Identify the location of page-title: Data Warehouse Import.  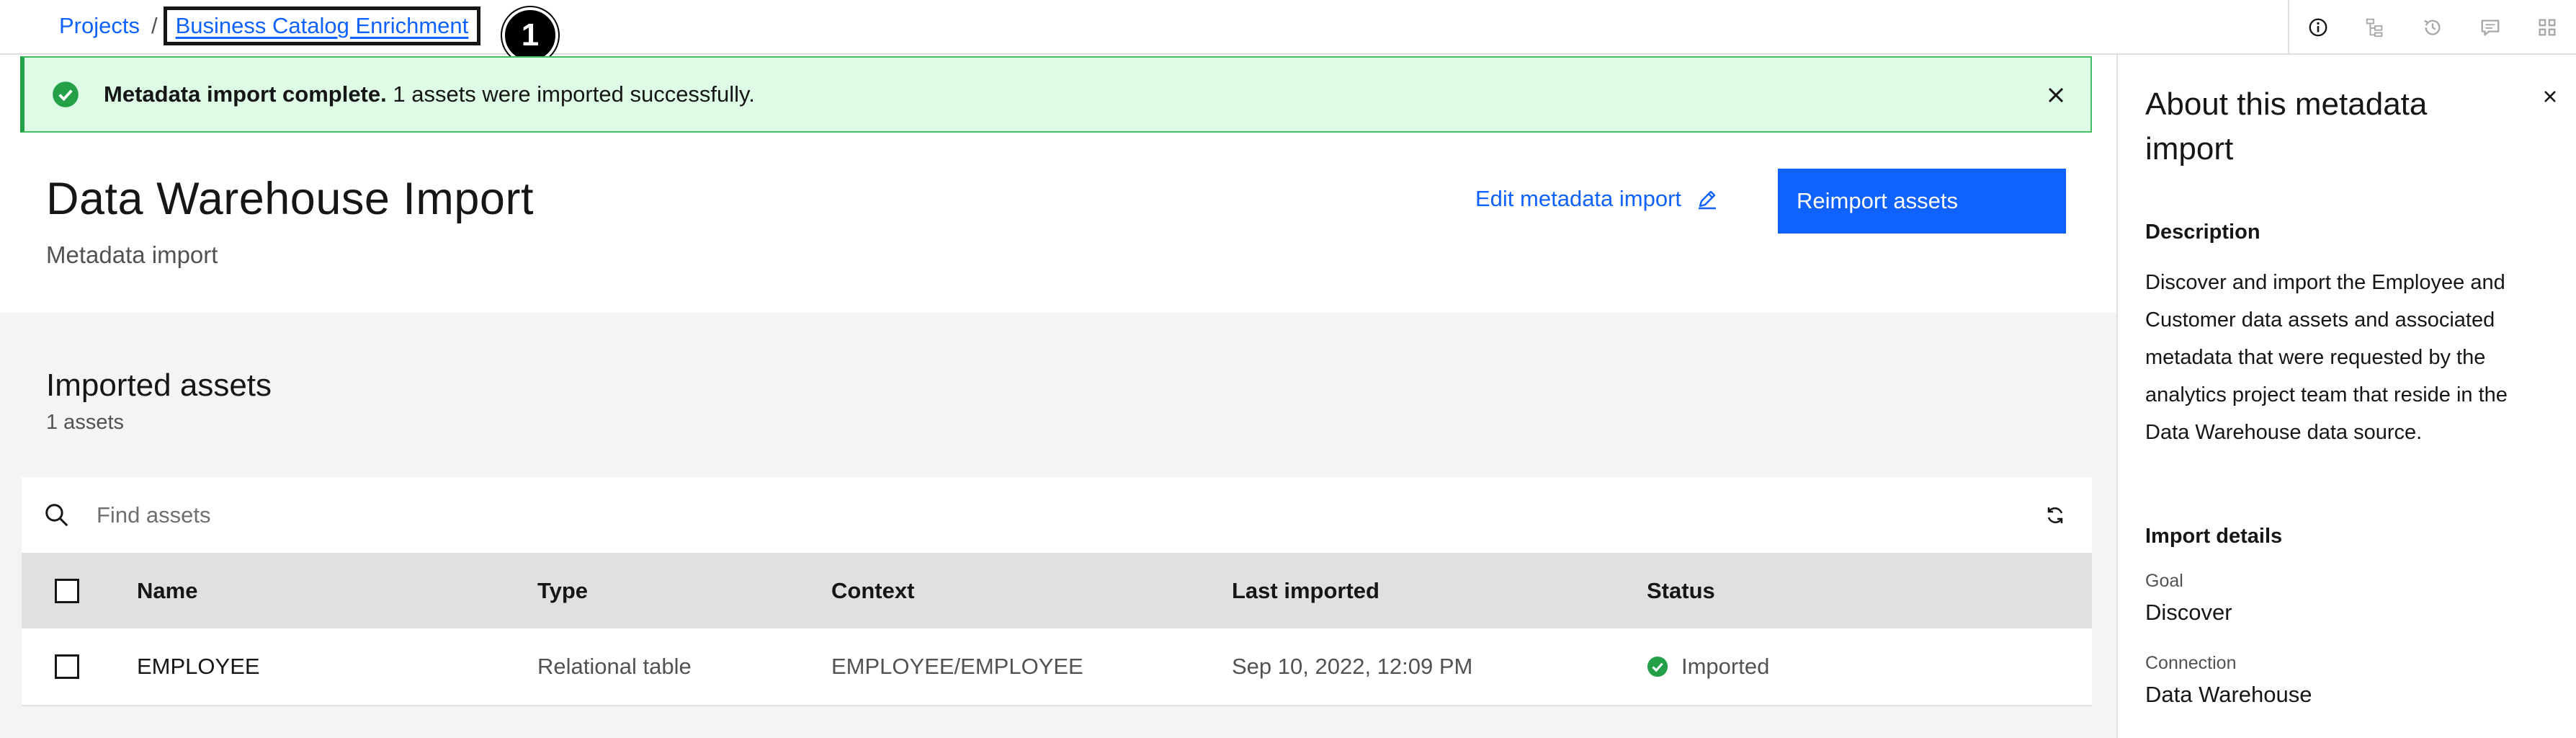
(290, 199).